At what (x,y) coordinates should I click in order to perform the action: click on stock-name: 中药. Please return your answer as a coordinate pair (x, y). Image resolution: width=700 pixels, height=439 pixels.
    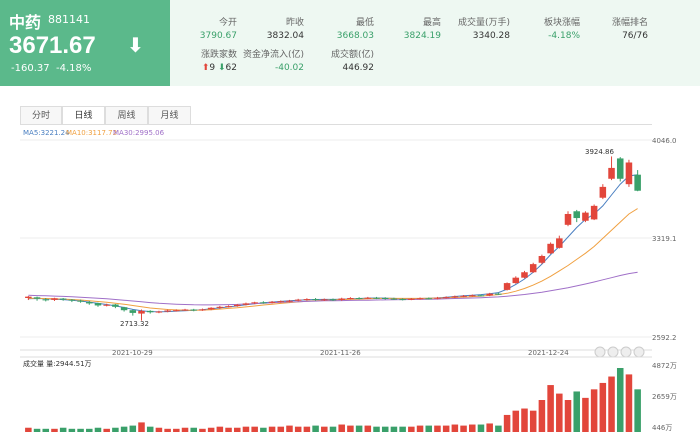
    Looking at the image, I should click on (25, 22).